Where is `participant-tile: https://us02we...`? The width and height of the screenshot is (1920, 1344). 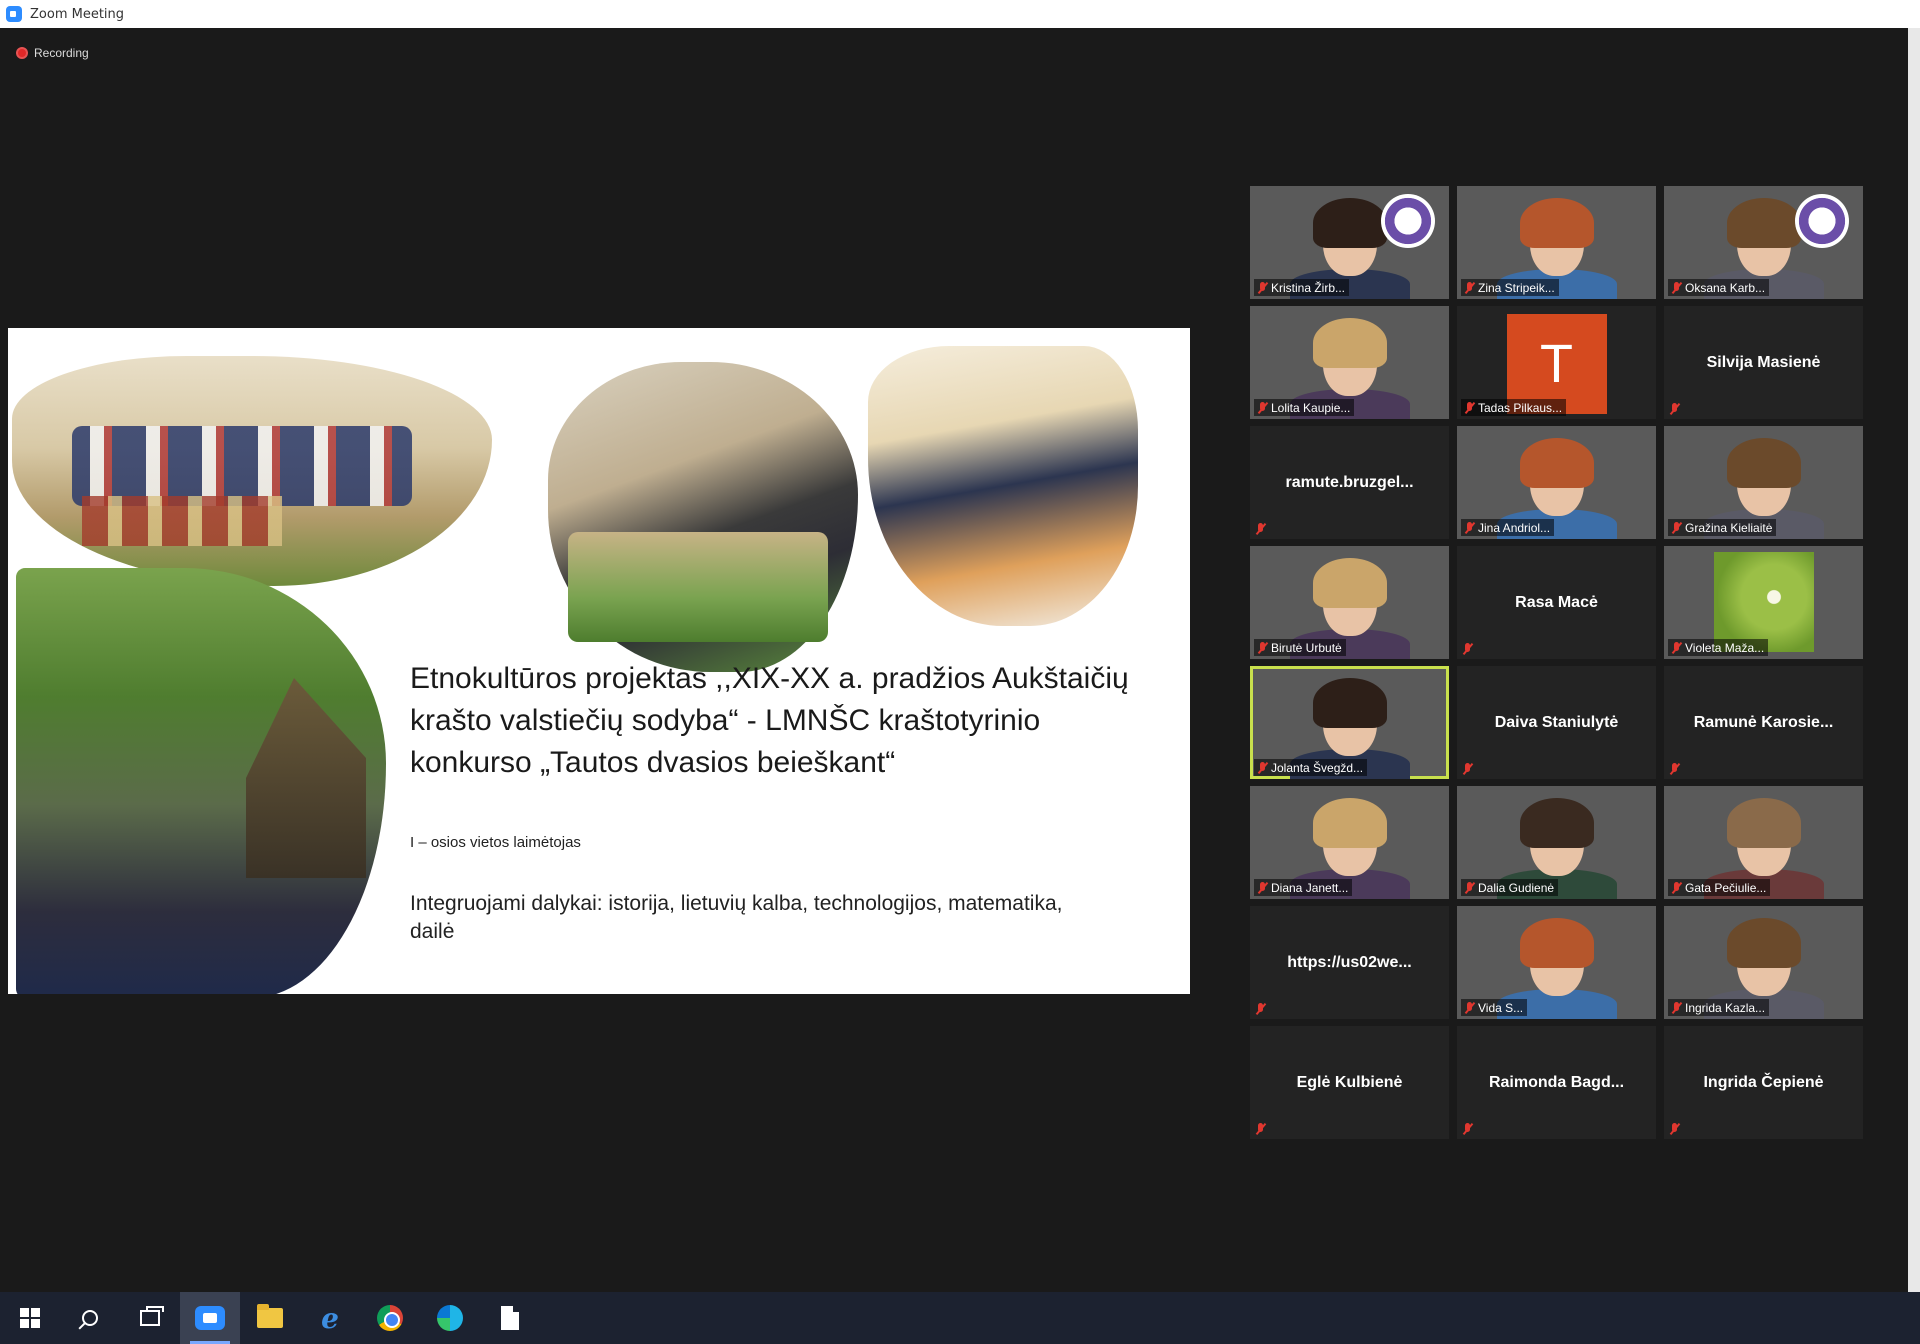
participant-tile: https://us02we... is located at coordinates (1349, 962).